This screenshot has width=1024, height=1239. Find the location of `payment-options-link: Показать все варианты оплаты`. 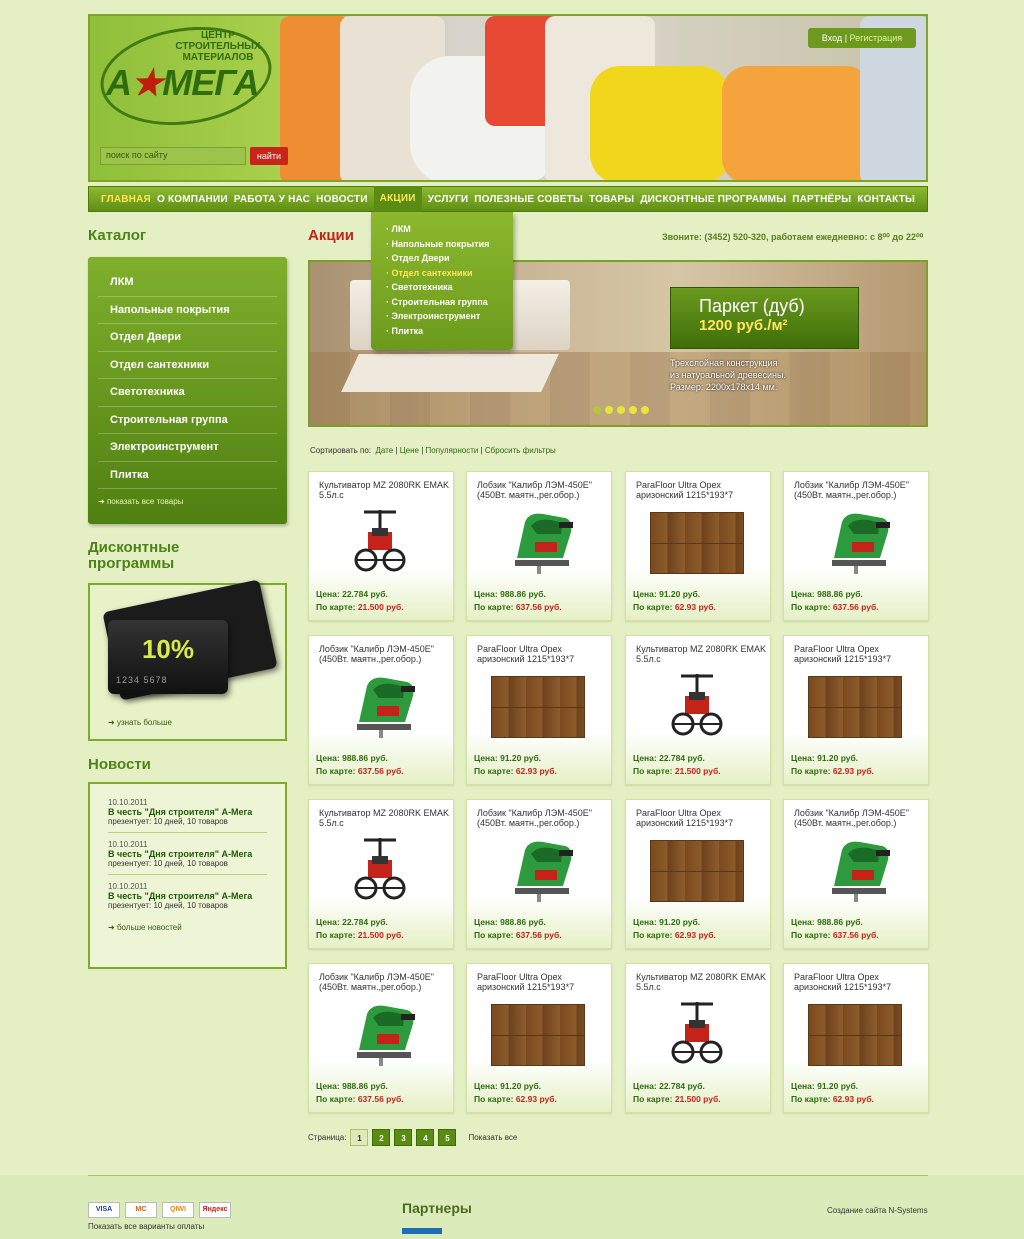

payment-options-link: Показать все варианты оплаты is located at coordinates (146, 1226).